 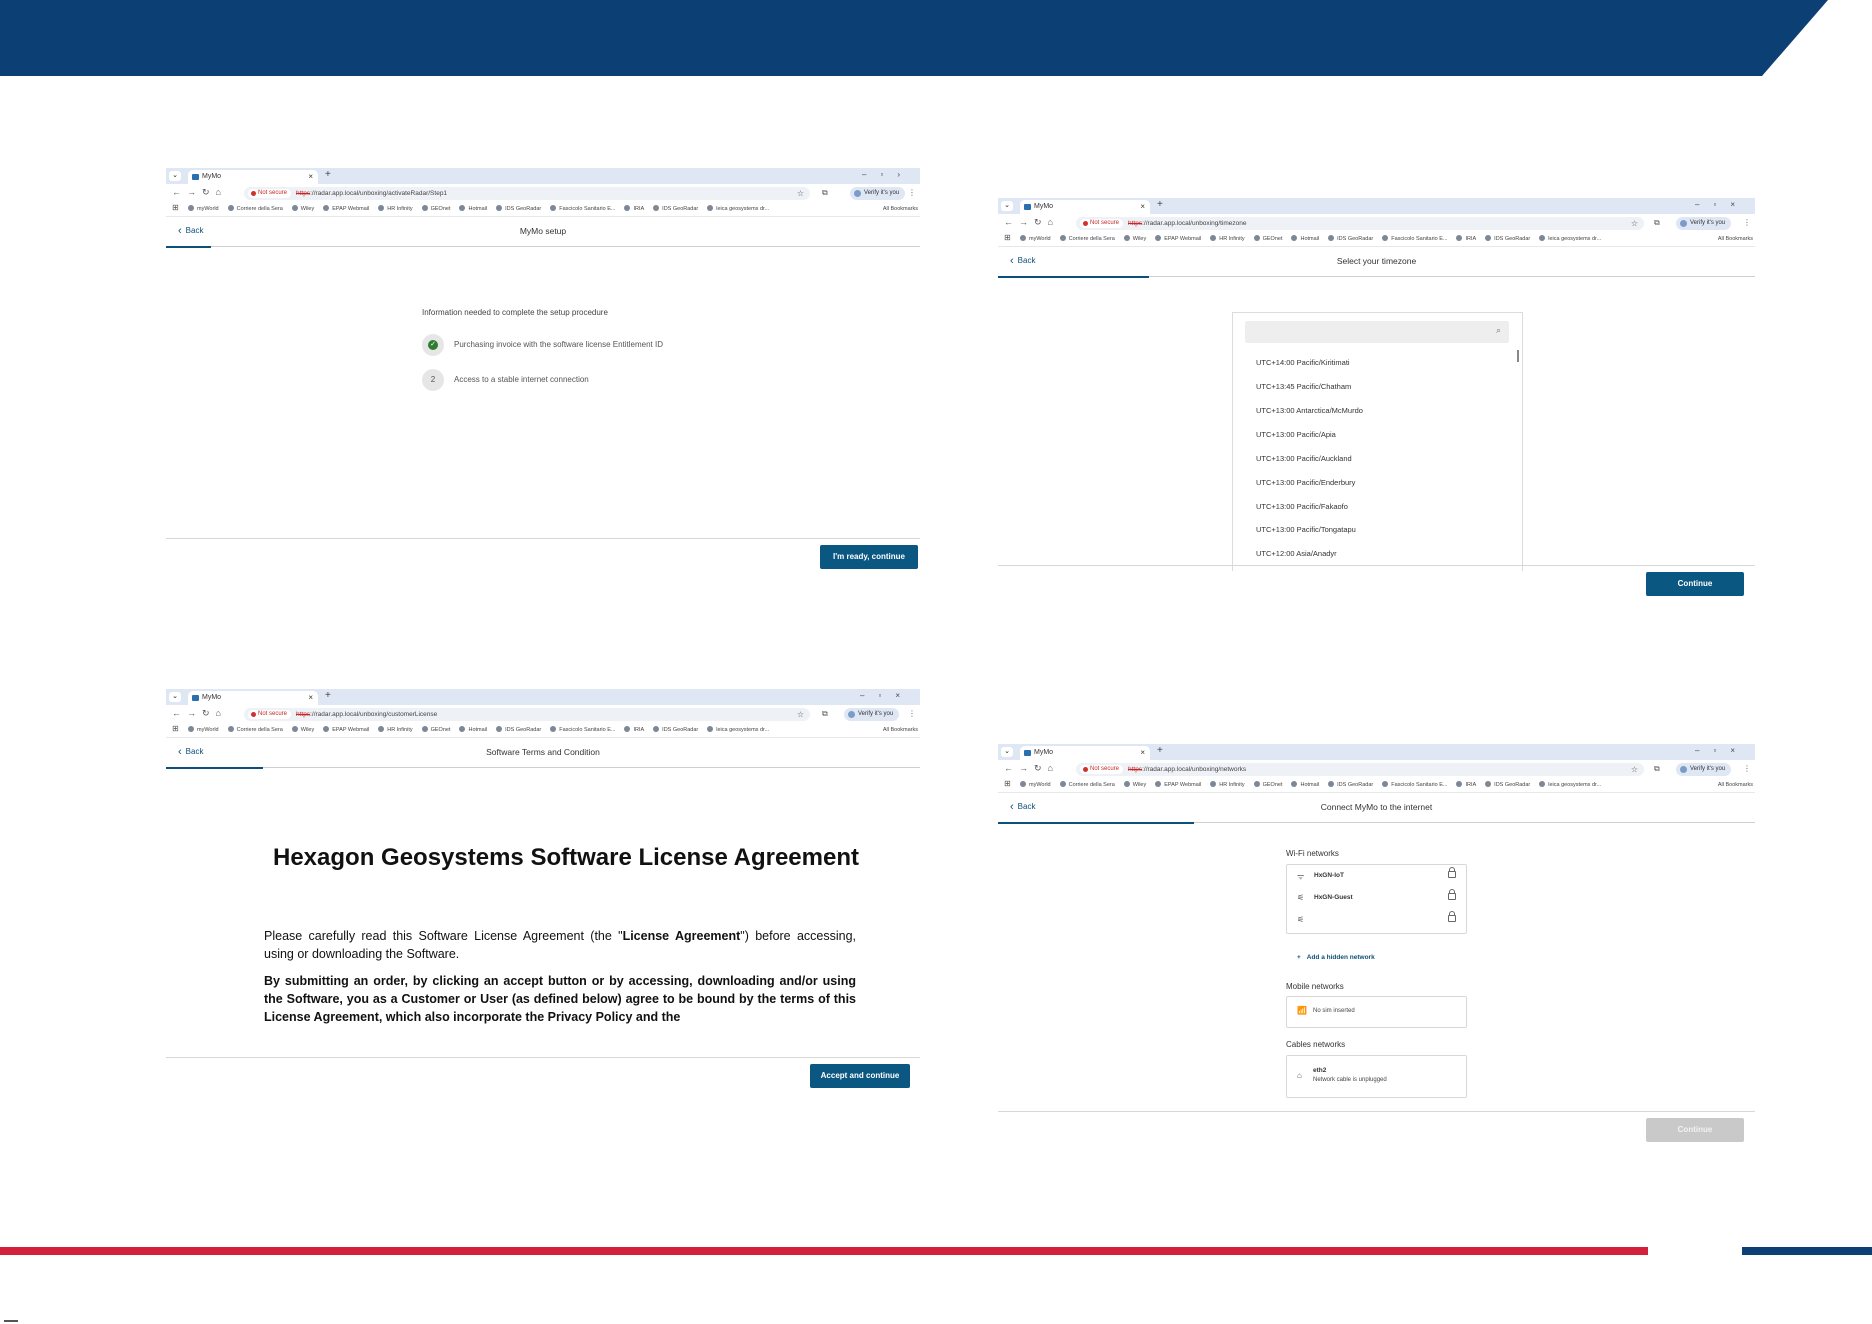 I want to click on continue-button: Continue, so click(x=1695, y=584).